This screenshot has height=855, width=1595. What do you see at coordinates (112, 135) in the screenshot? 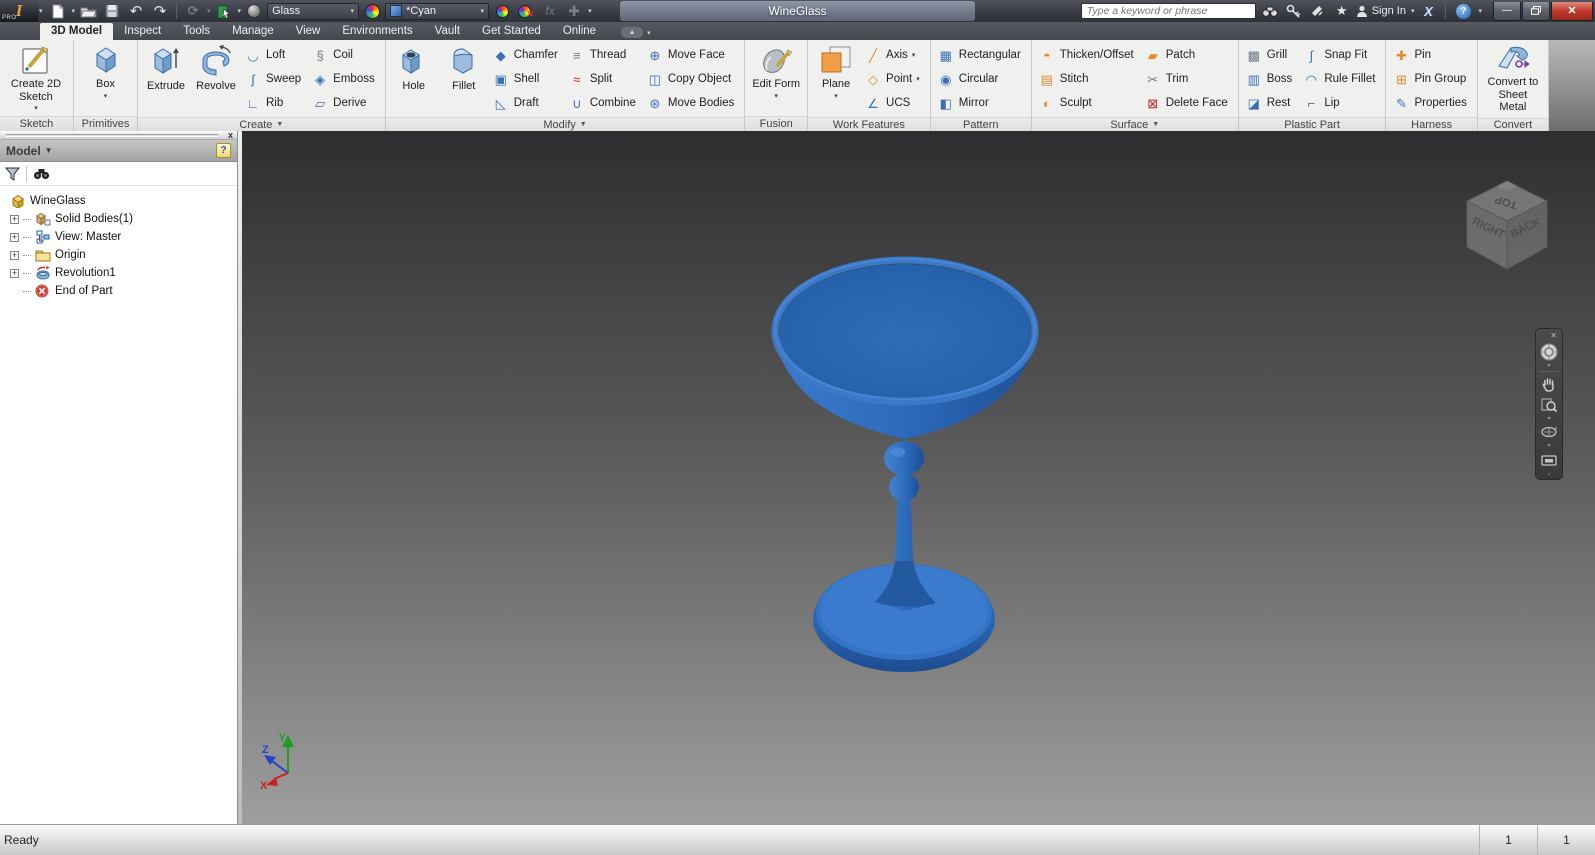
I see `splitter-grab` at bounding box center [112, 135].